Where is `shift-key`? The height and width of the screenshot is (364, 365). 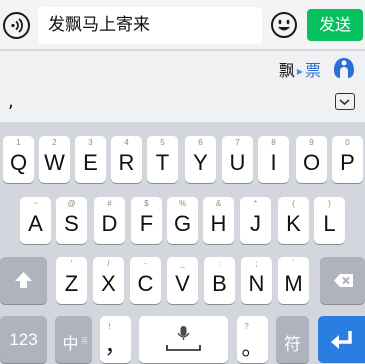 shift-key is located at coordinates (23, 280).